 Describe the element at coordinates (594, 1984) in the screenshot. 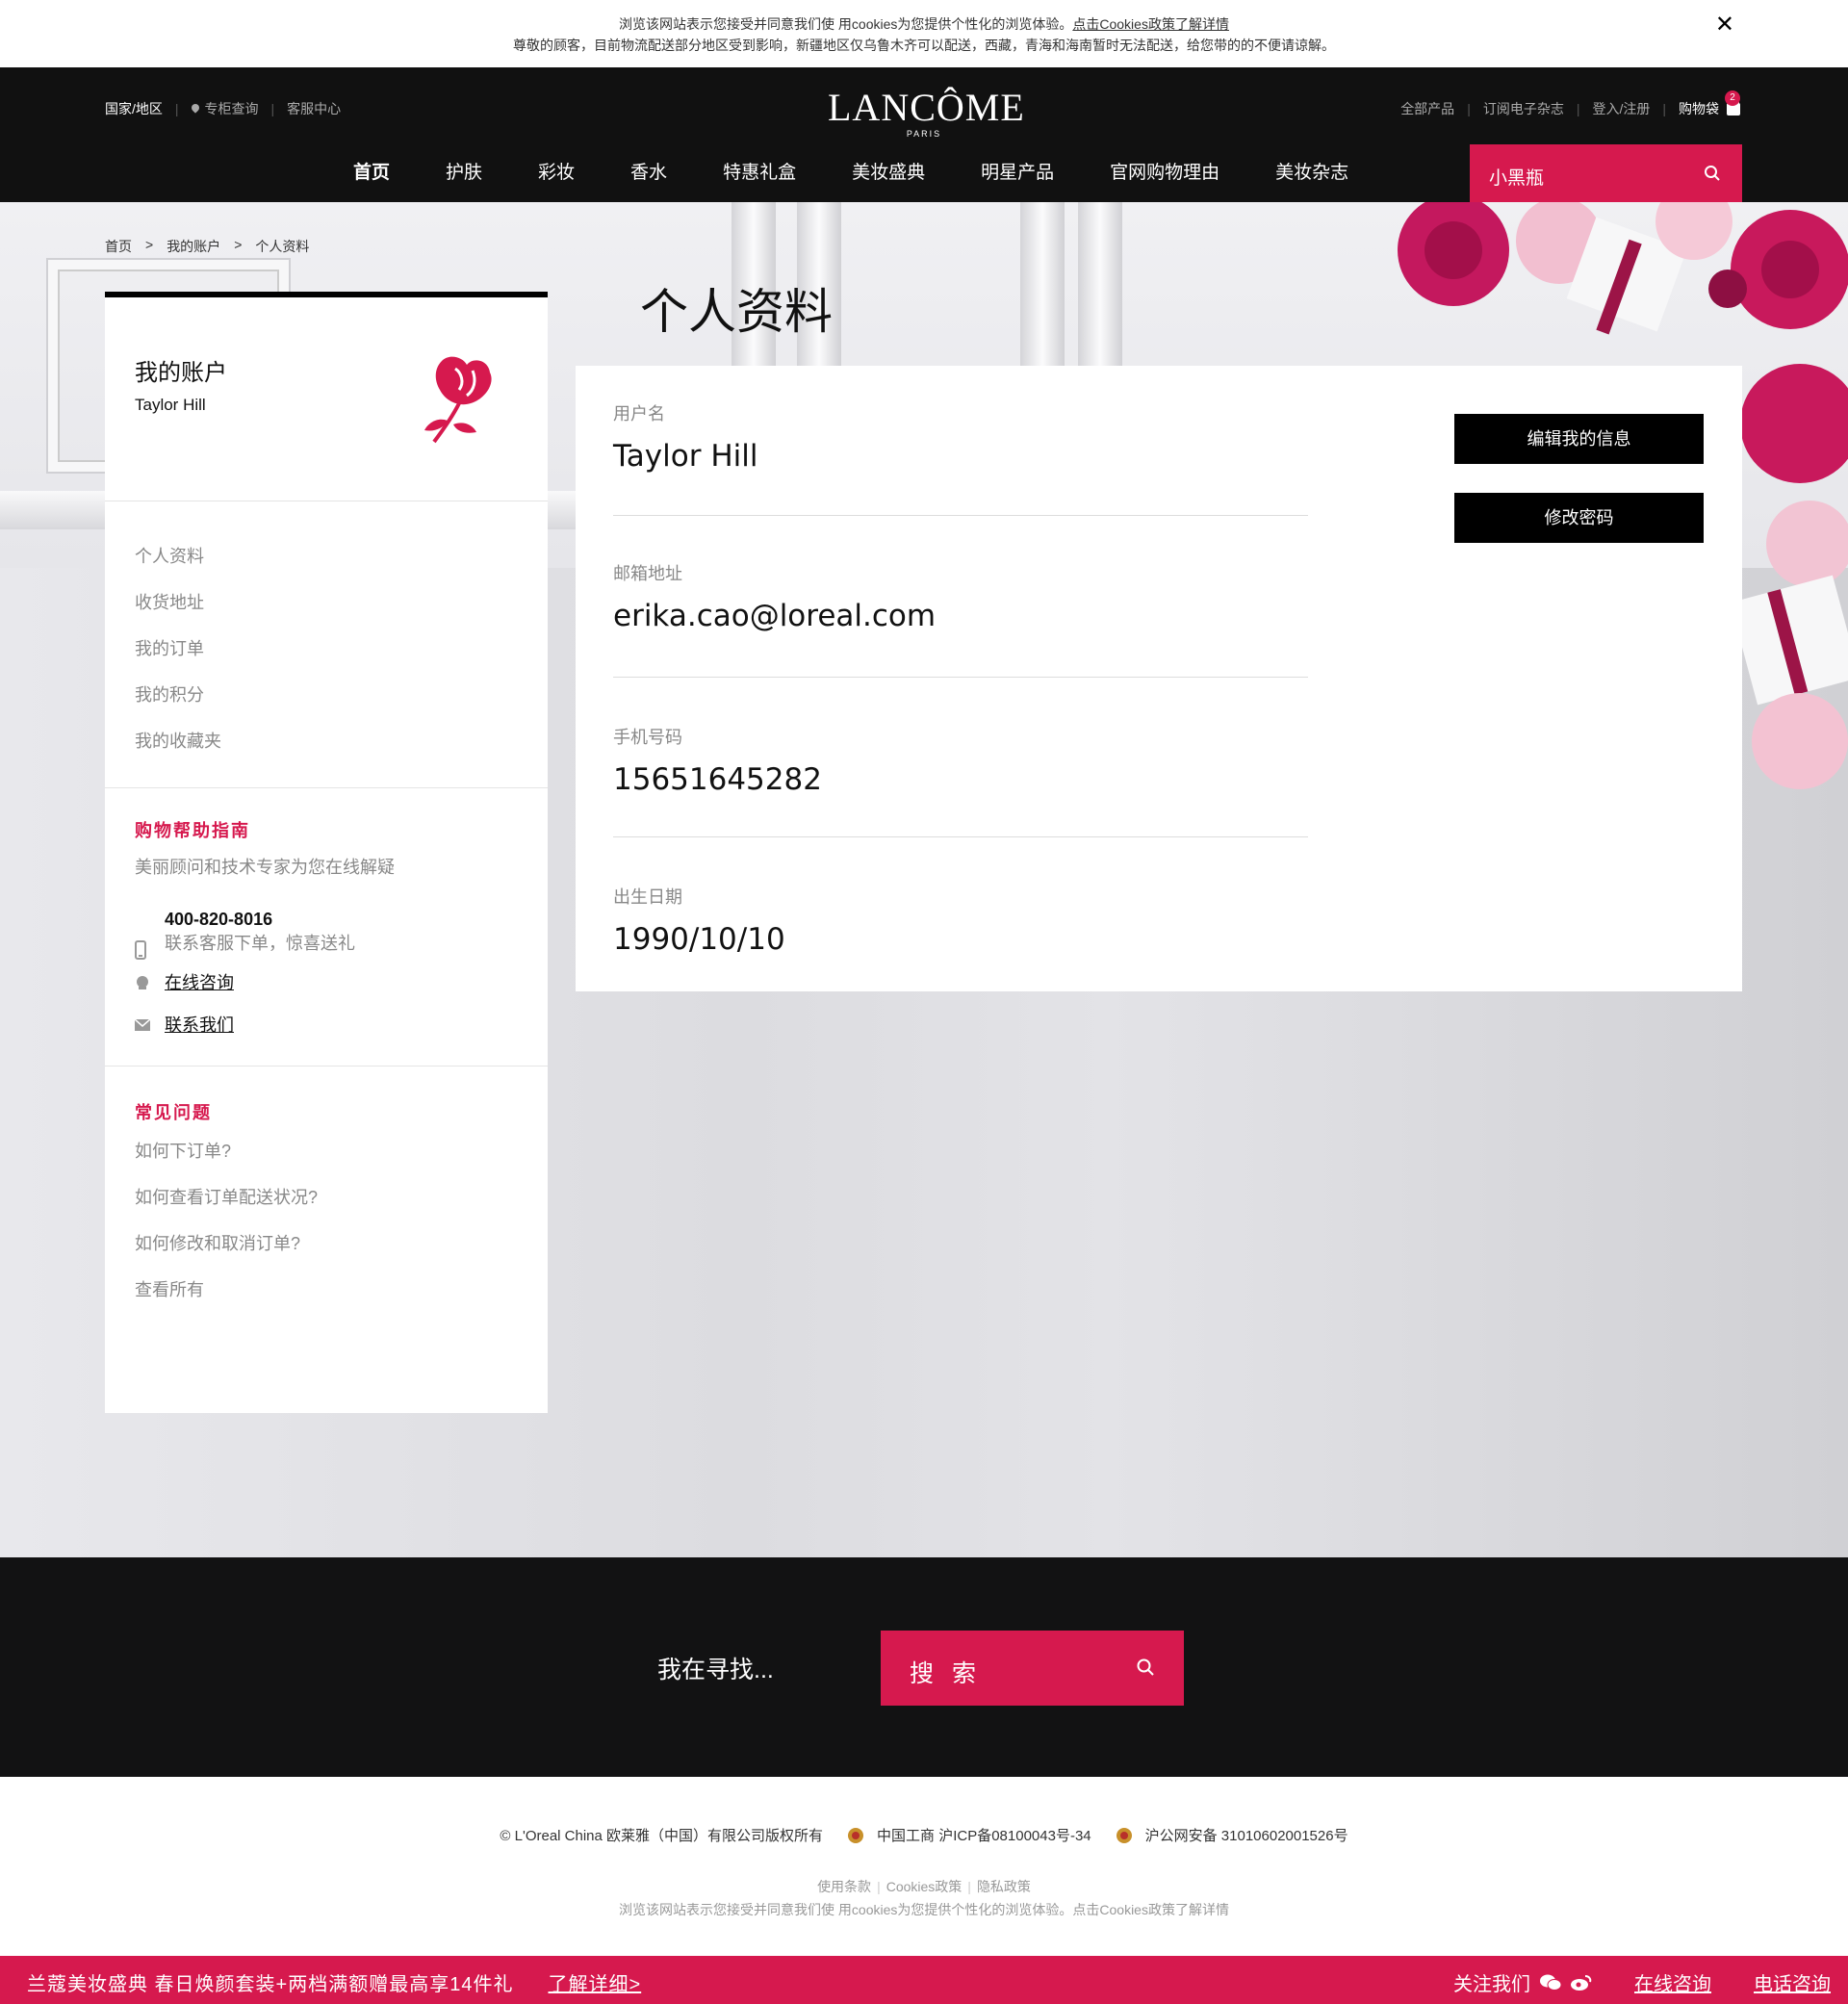

I see `promo-details-link: 了解详细>` at that location.